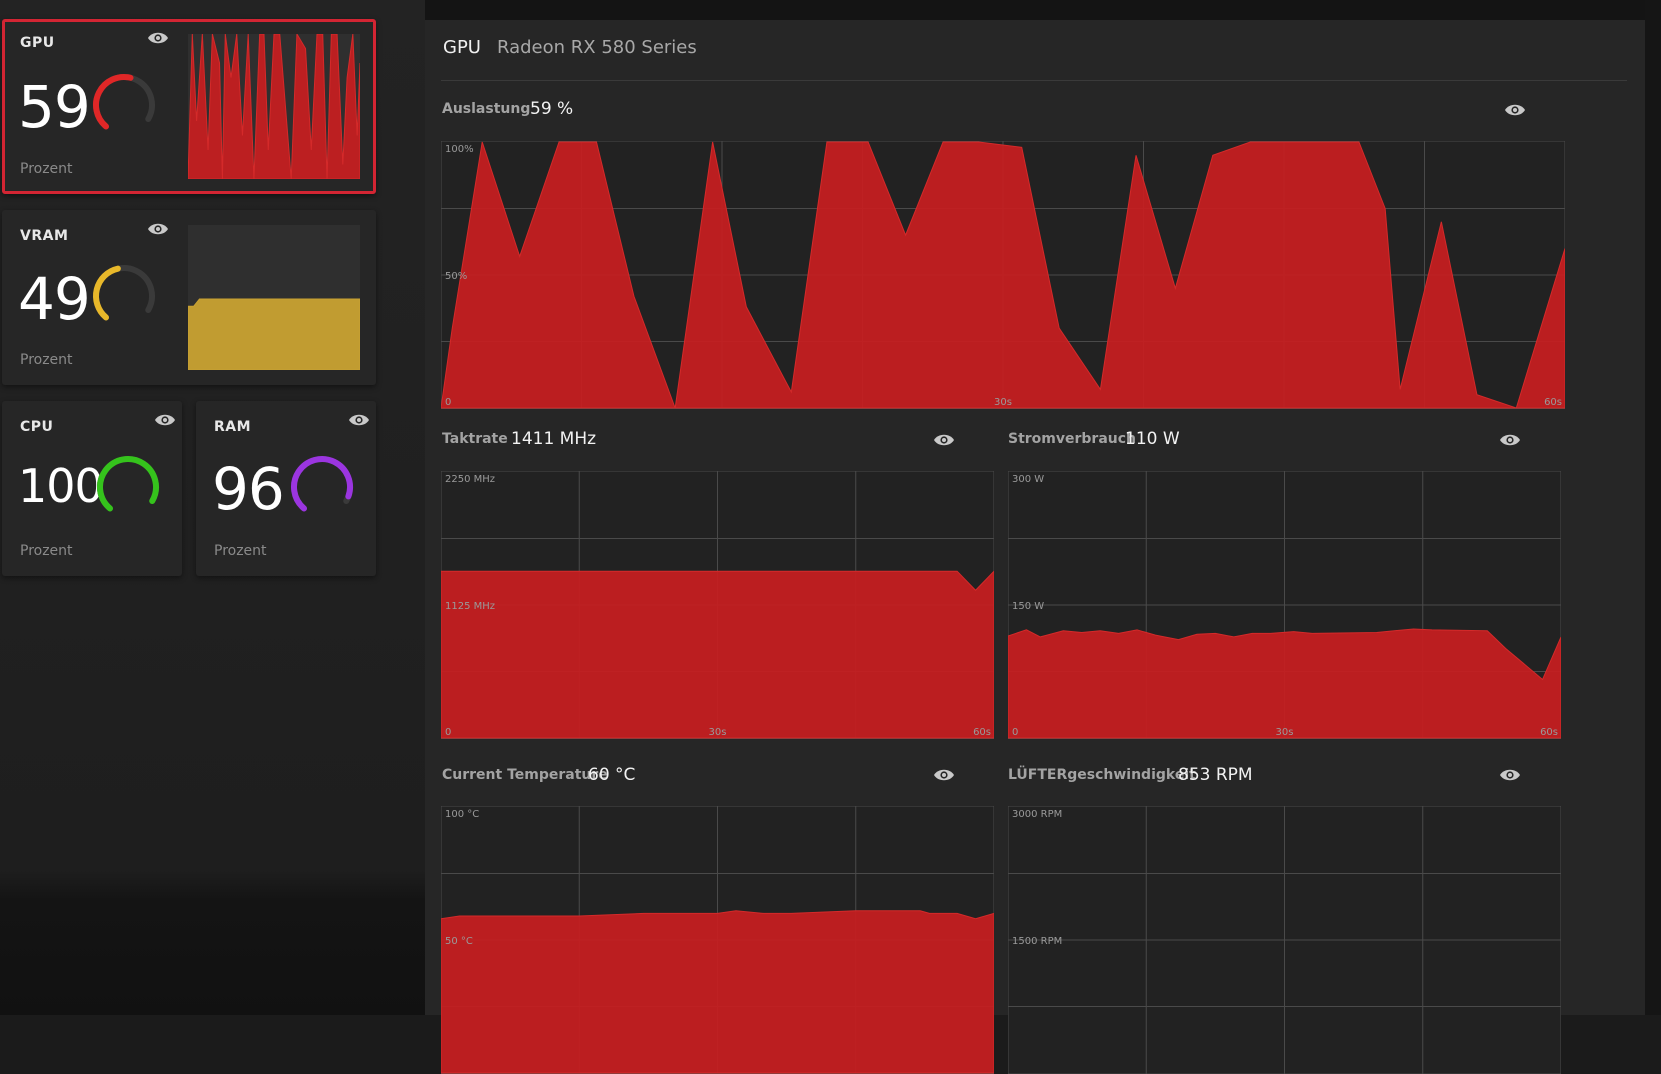 This screenshot has height=1074, width=1661. I want to click on cpu-gauge, so click(128, 484).